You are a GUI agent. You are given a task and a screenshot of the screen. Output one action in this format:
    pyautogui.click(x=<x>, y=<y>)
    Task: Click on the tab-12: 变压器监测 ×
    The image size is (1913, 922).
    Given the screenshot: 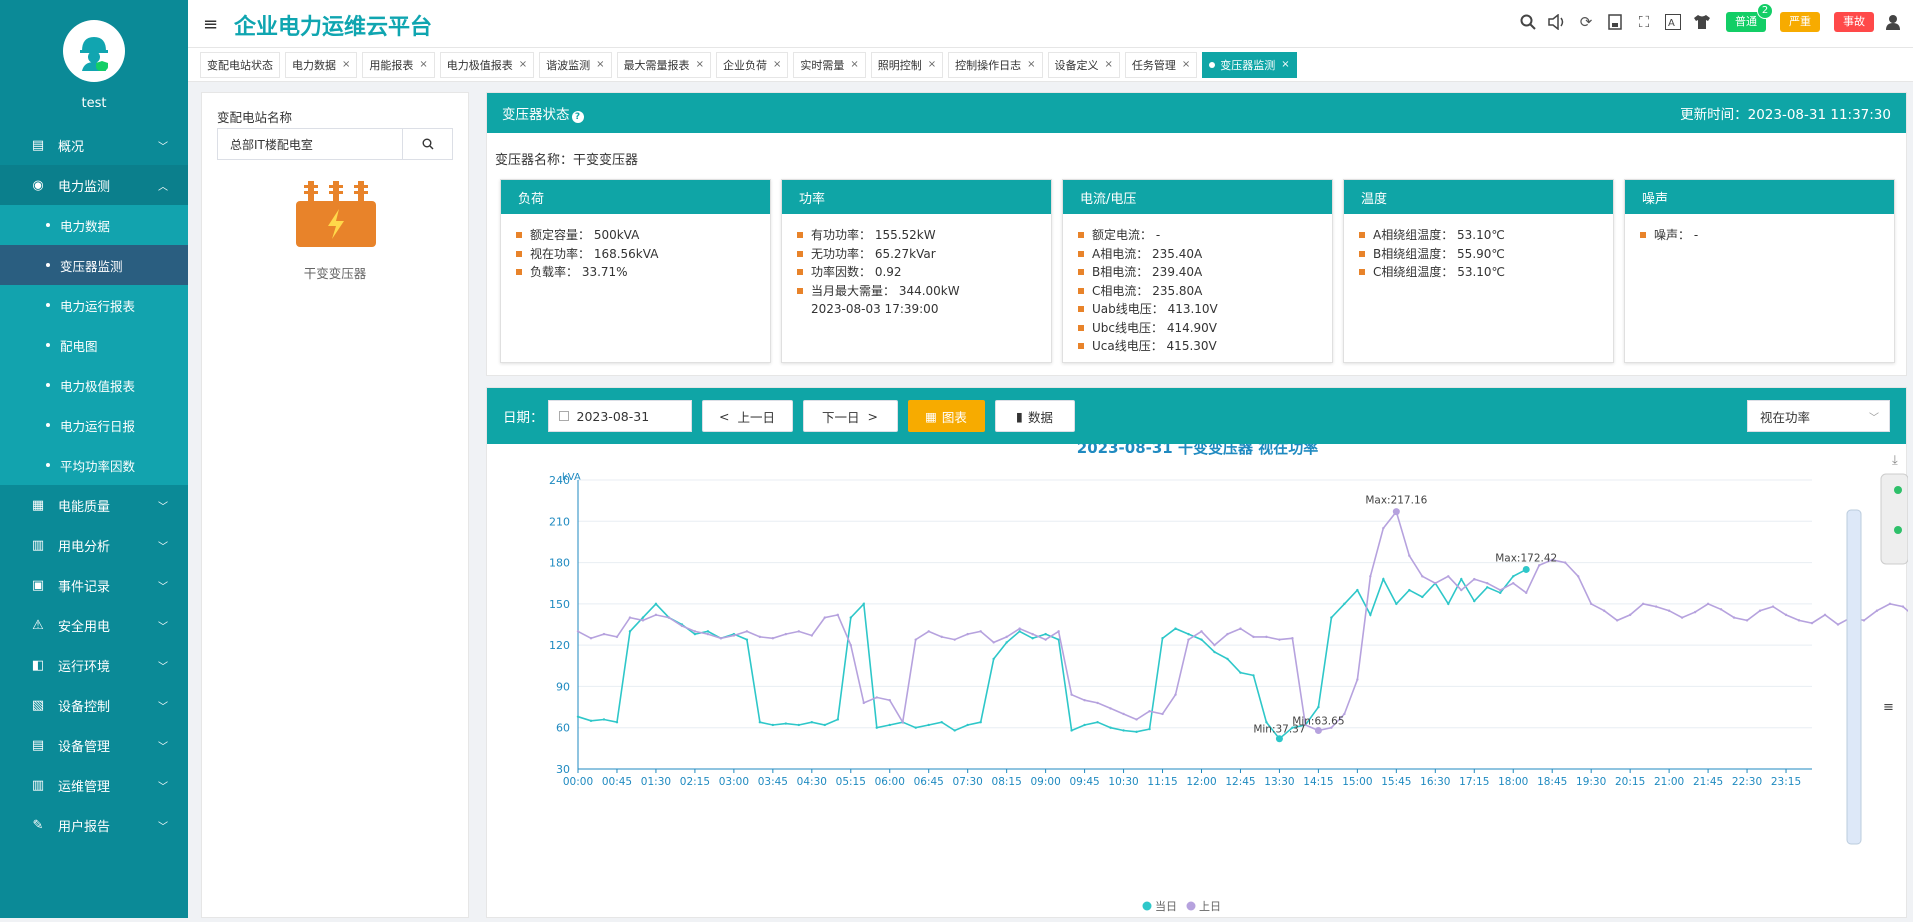 What is the action you would take?
    pyautogui.click(x=1249, y=64)
    